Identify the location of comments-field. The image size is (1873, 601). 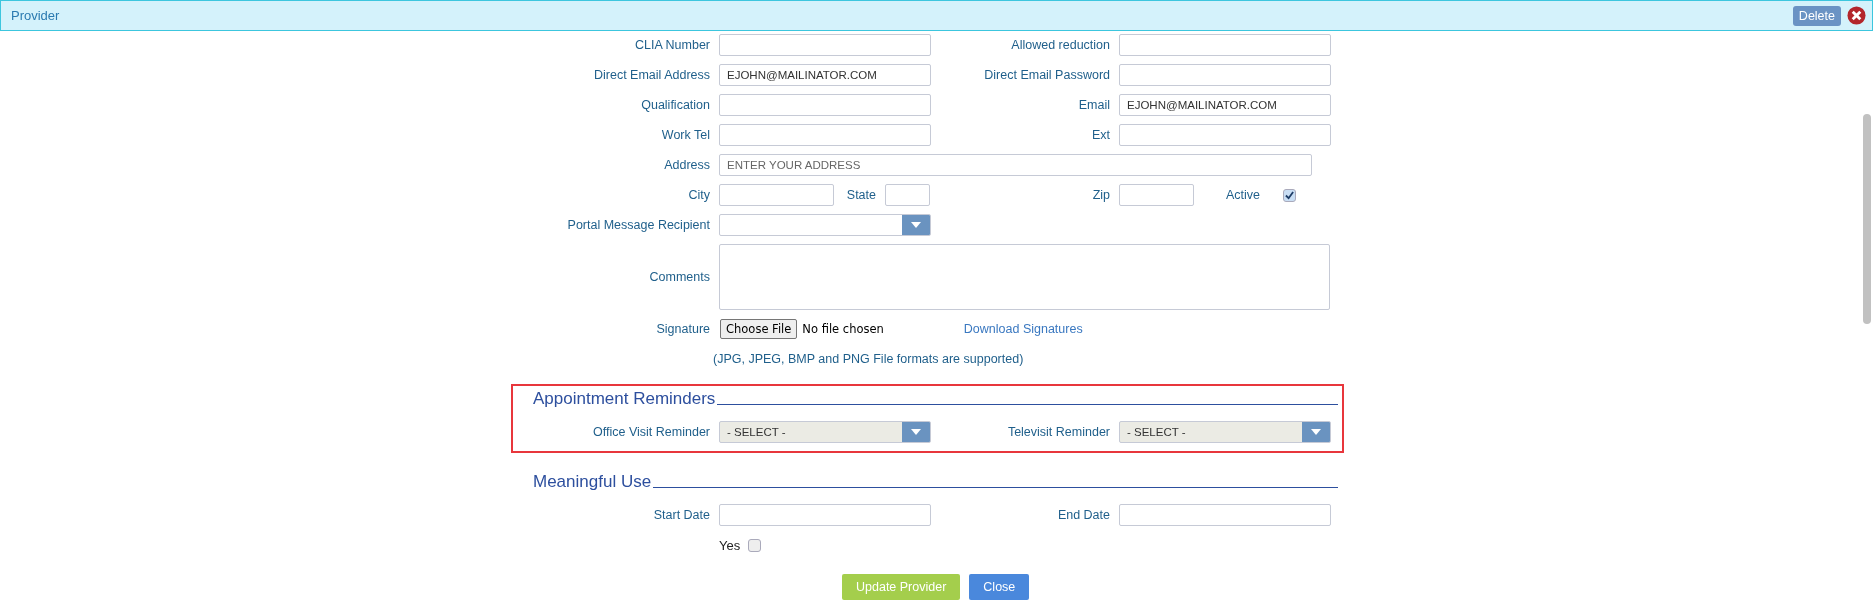
(1024, 277).